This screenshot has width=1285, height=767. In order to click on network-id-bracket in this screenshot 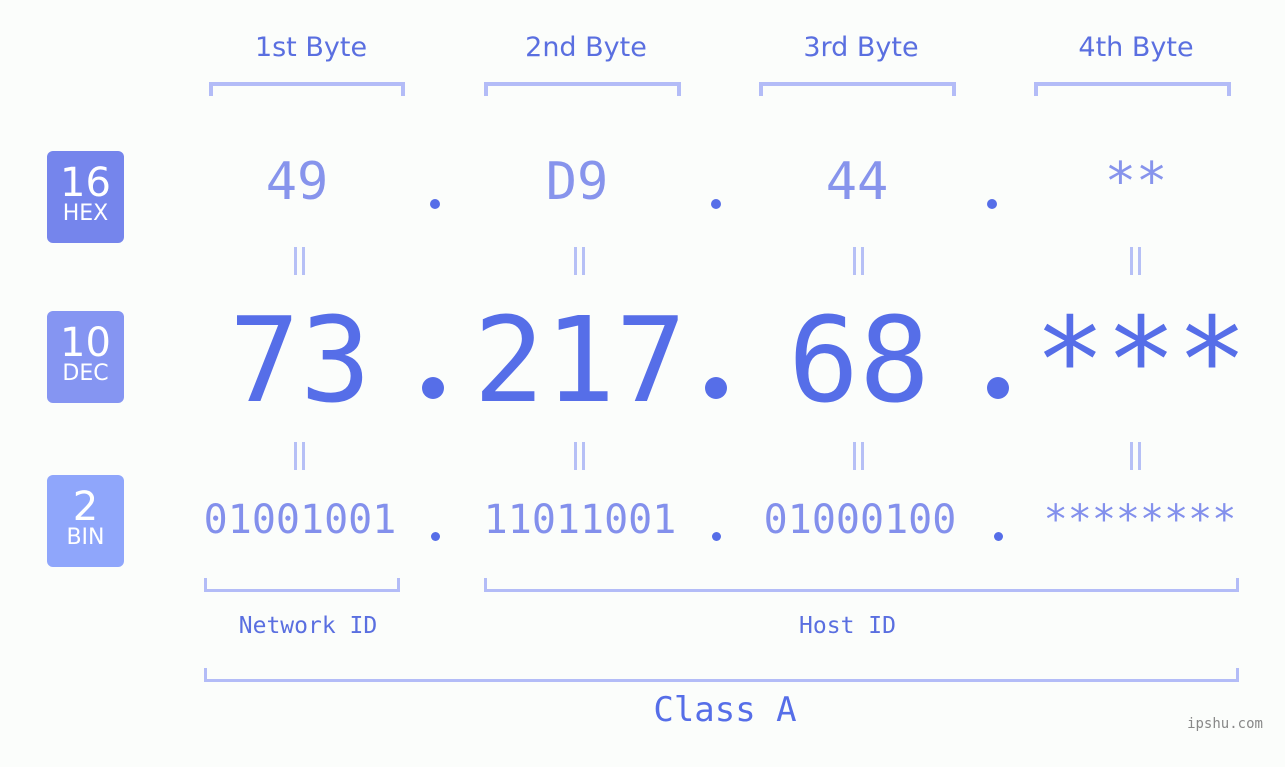, I will do `click(302, 585)`.